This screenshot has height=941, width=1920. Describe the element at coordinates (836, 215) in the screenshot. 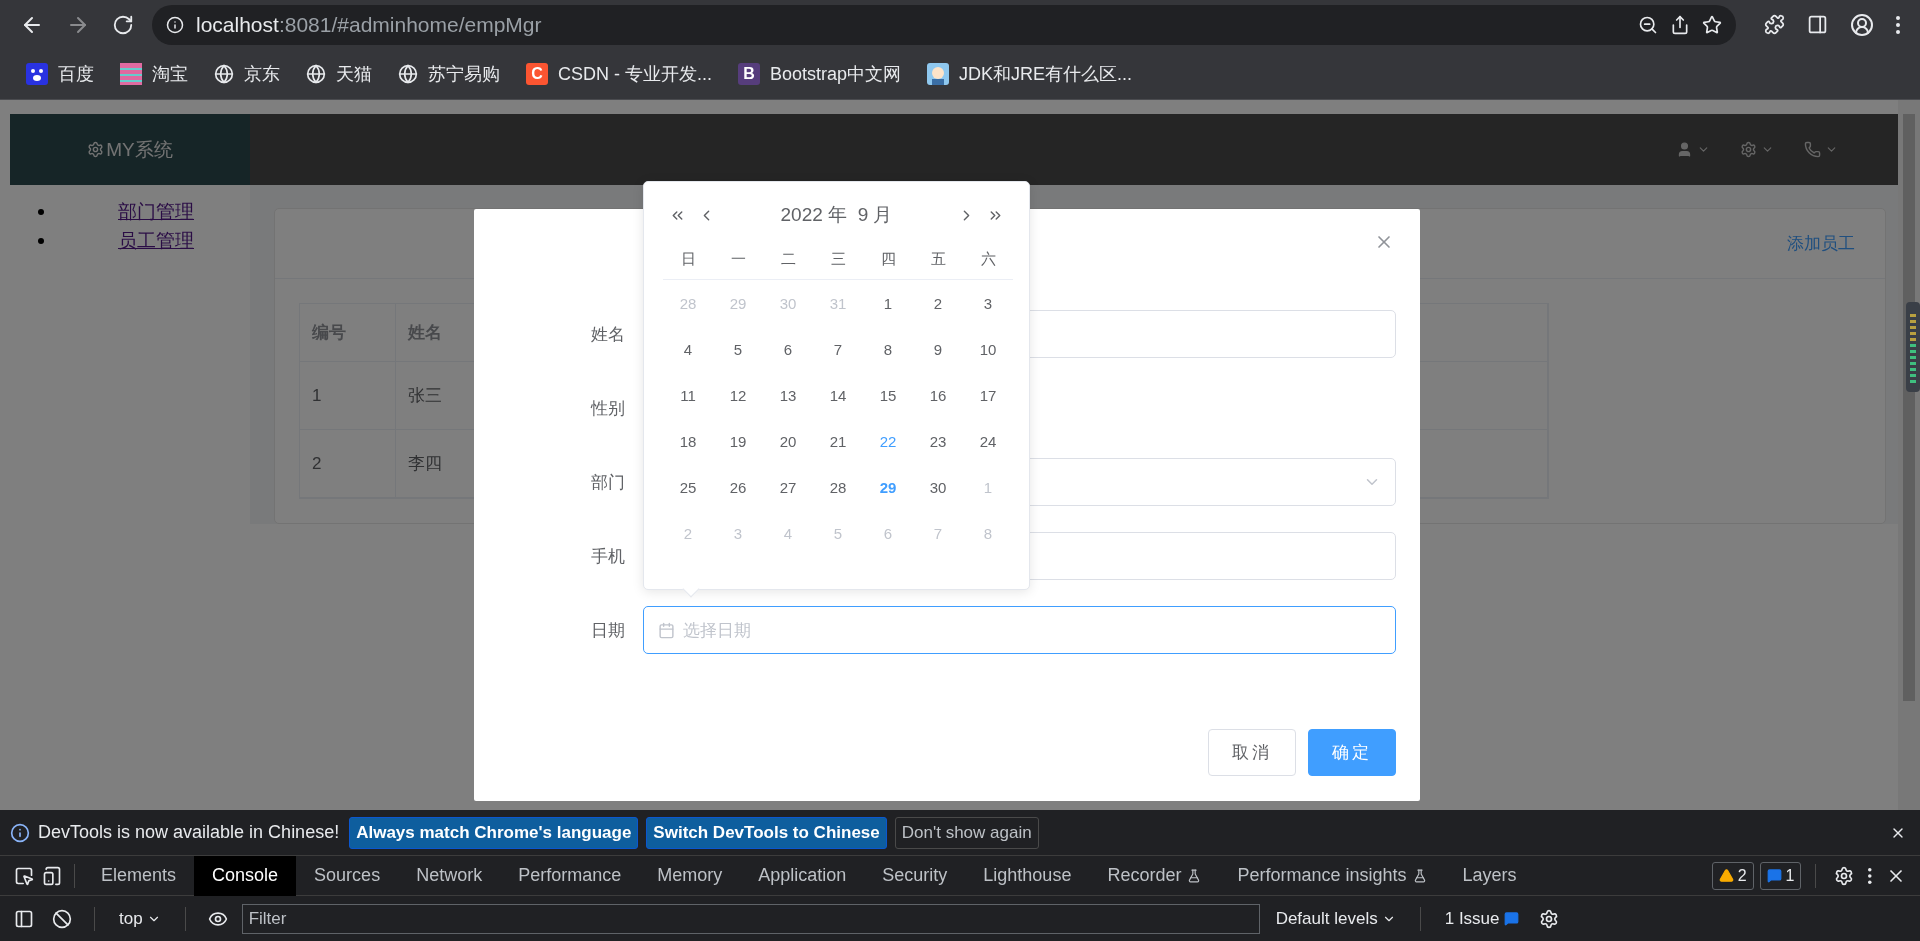

I see `month-title: 2022 年 9 月` at that location.